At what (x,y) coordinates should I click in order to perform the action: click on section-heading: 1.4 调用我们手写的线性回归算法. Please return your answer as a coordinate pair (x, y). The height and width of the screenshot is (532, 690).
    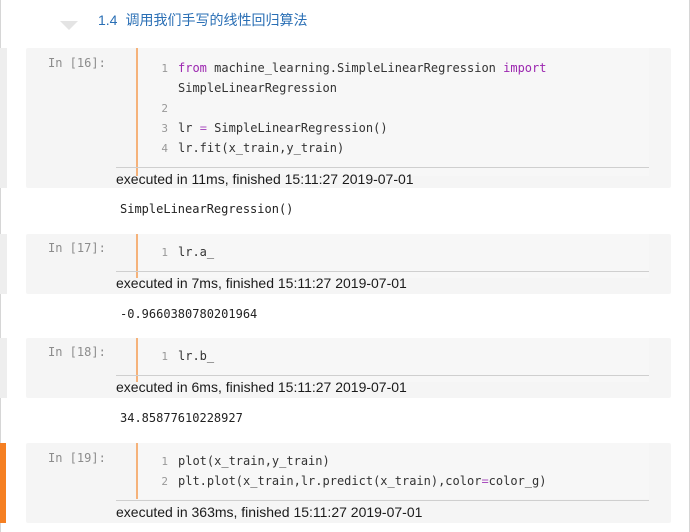
    Looking at the image, I should click on (368, 20).